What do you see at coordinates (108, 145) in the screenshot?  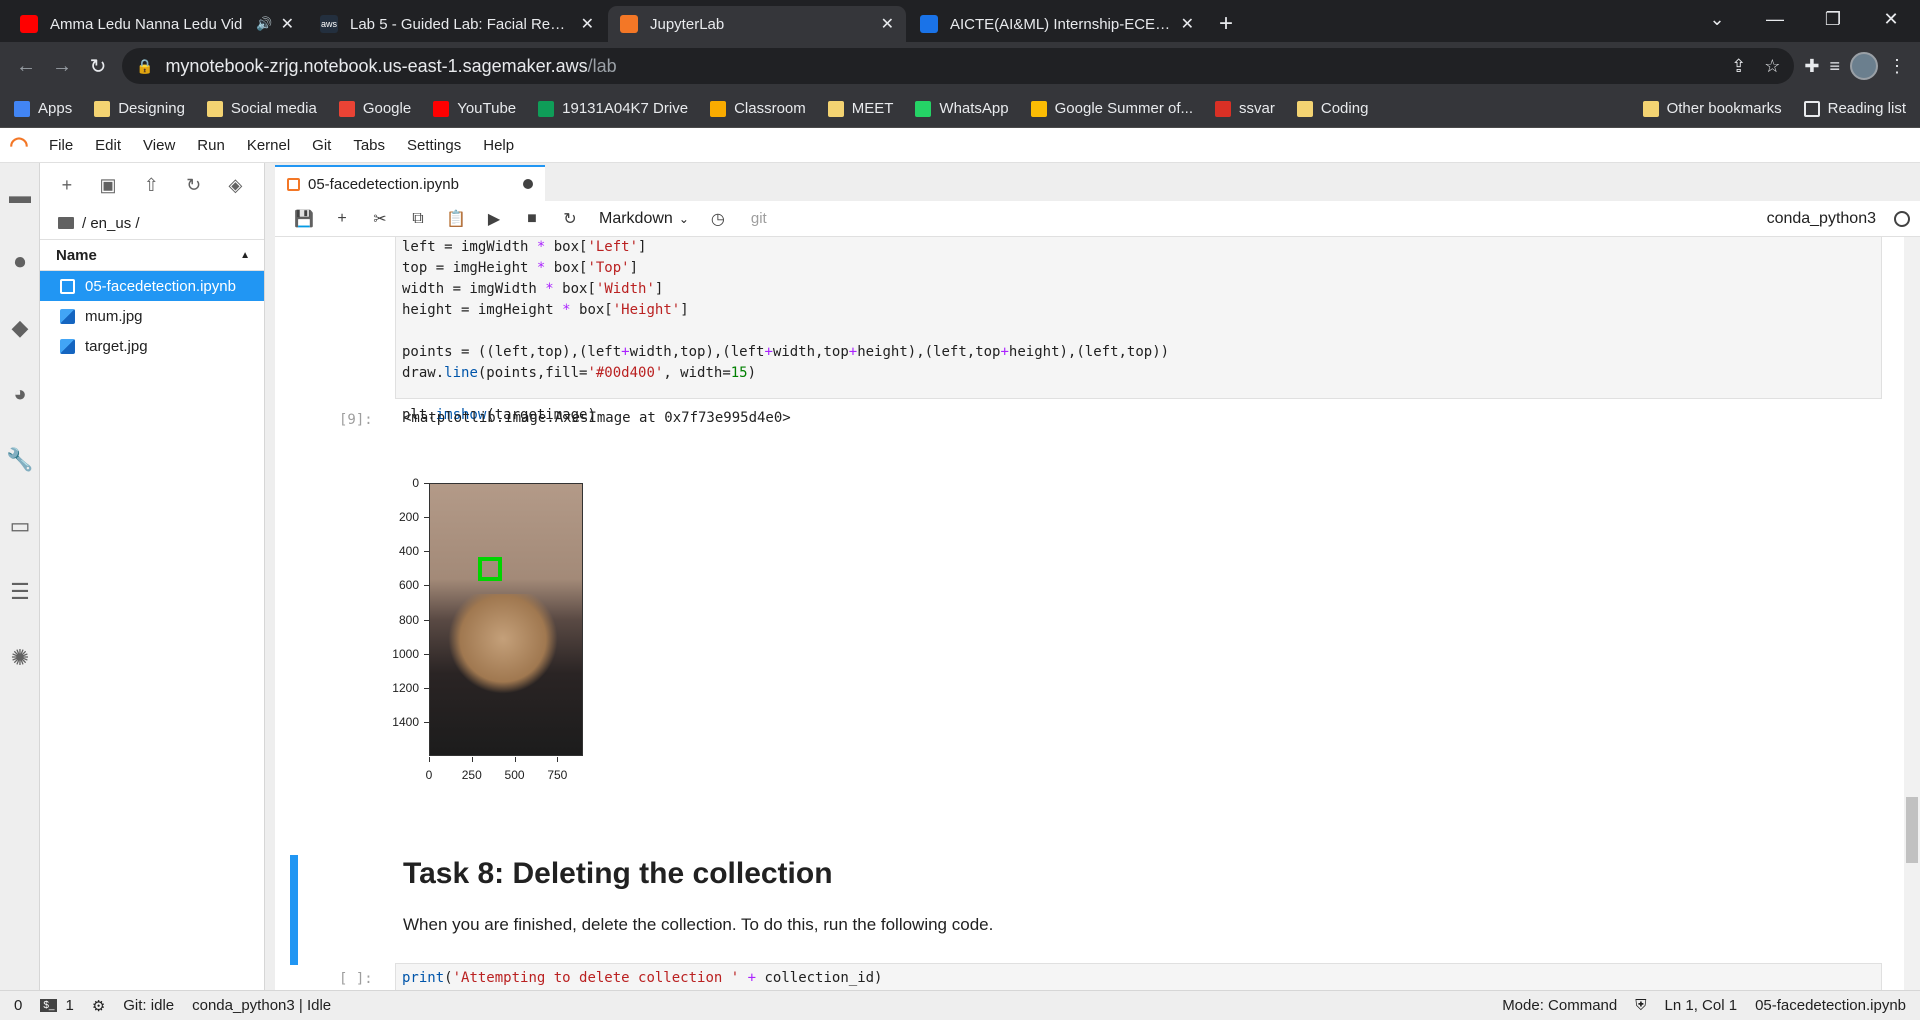 I see `menu-edit: Edit` at bounding box center [108, 145].